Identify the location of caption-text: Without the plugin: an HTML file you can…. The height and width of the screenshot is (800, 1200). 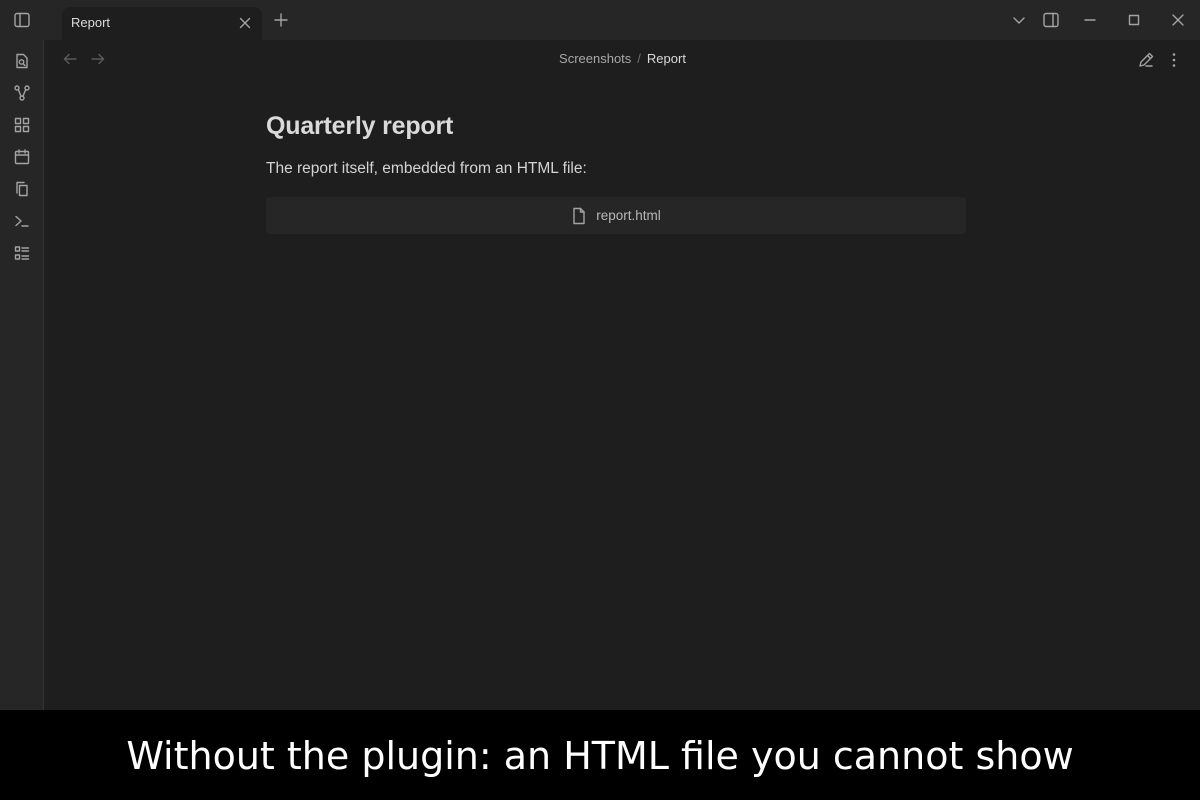
(600, 756).